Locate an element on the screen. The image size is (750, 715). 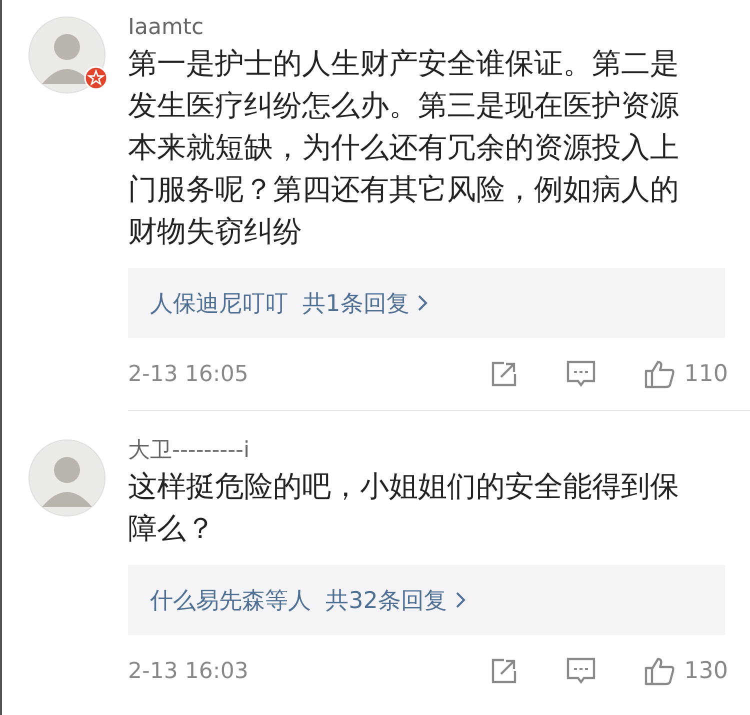
username: 大卫---------i is located at coordinates (439, 451).